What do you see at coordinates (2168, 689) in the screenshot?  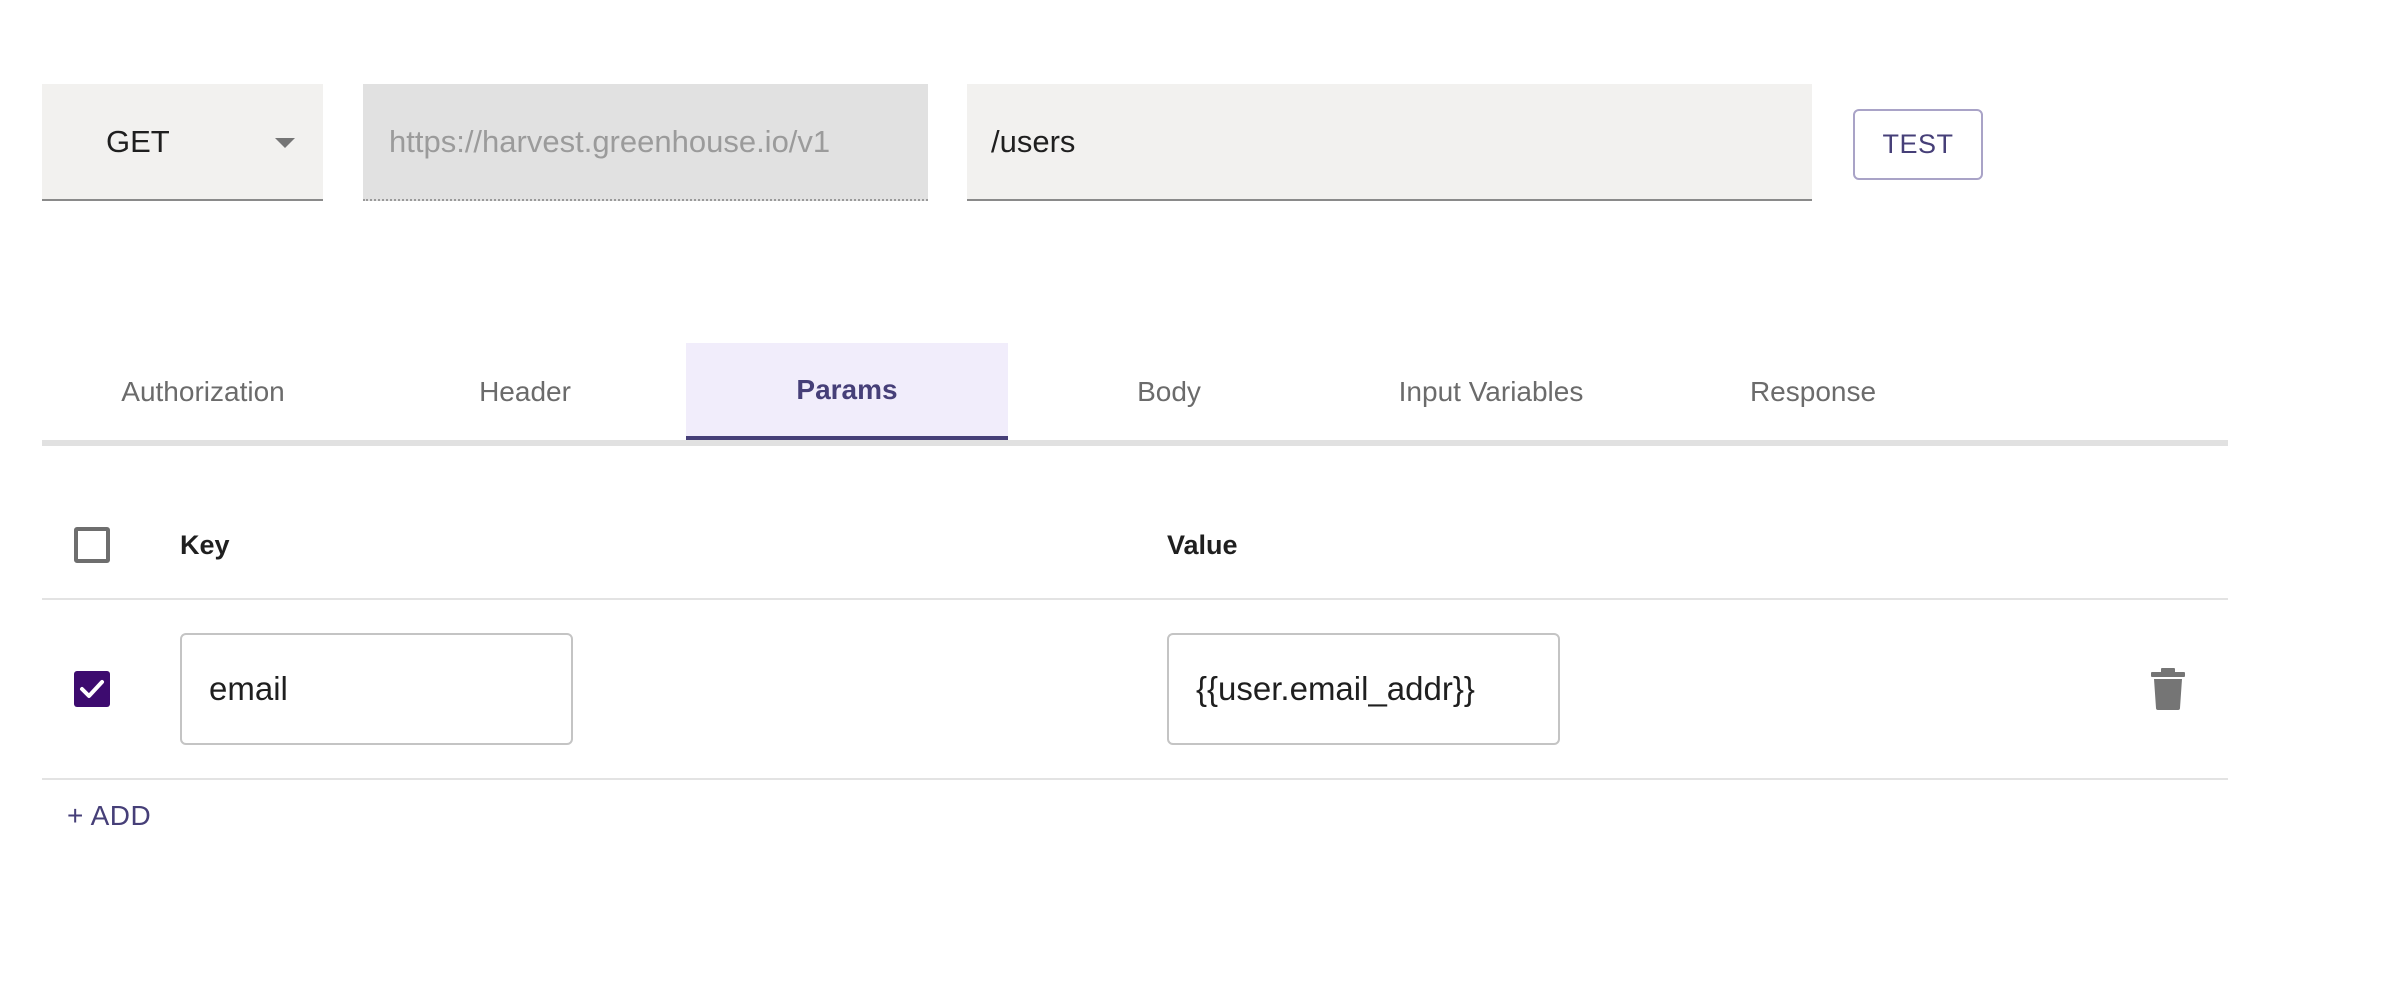 I see `trash-icon` at bounding box center [2168, 689].